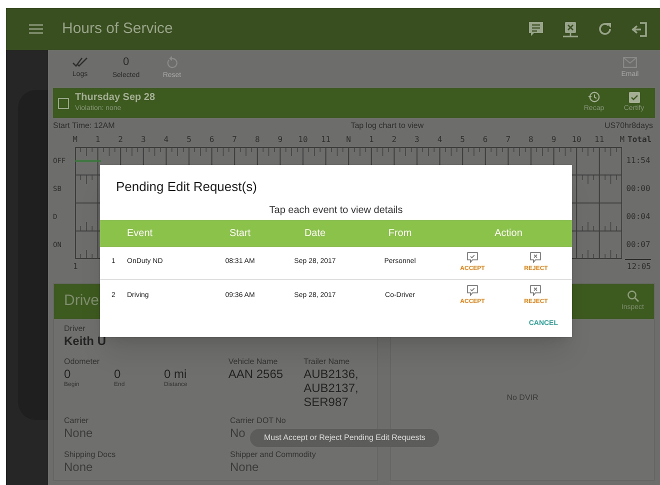 This screenshot has height=485, width=660. I want to click on menu-icon, so click(36, 29).